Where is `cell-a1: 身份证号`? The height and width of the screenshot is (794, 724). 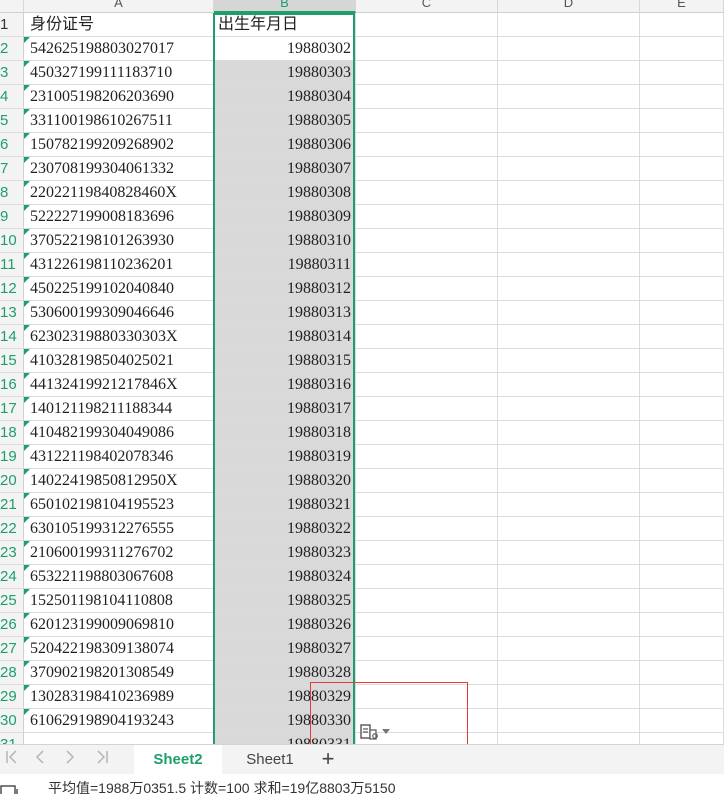
cell-a1: 身份证号 is located at coordinates (119, 25).